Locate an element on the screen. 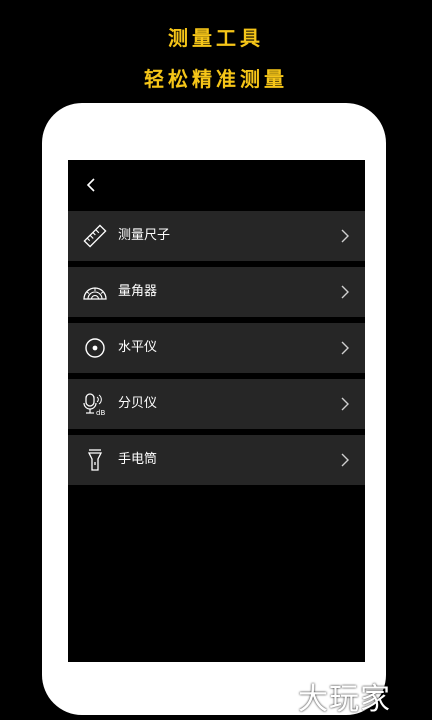 The height and width of the screenshot is (720, 432). svg-text: dB is located at coordinates (100, 413).